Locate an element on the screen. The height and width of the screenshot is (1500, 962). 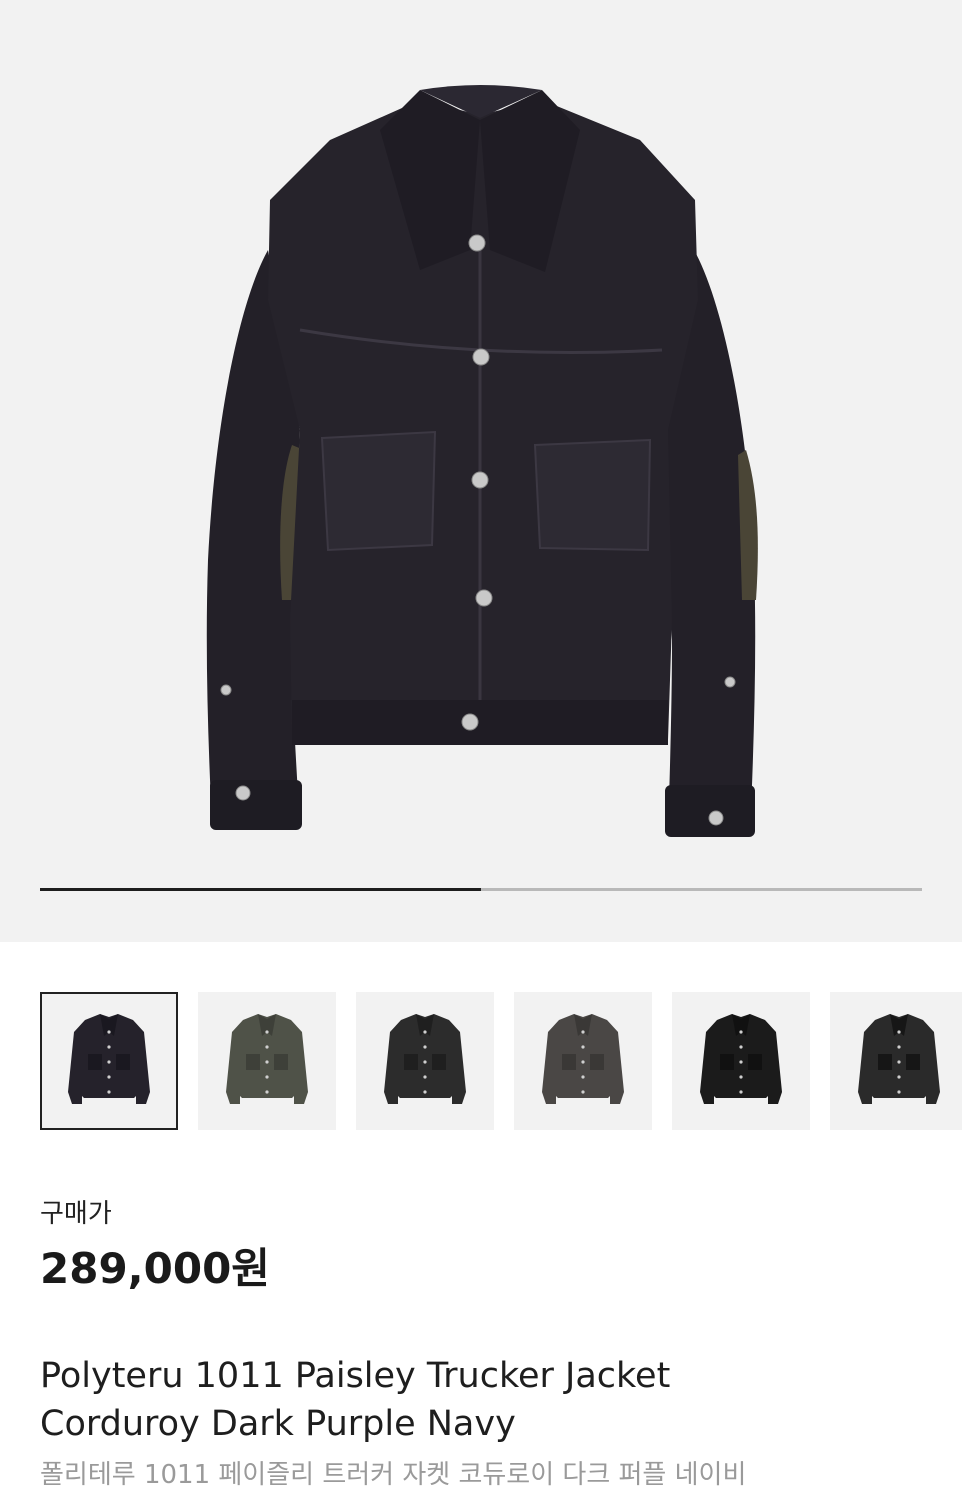
thumb-black-washed is located at coordinates (425, 1061).